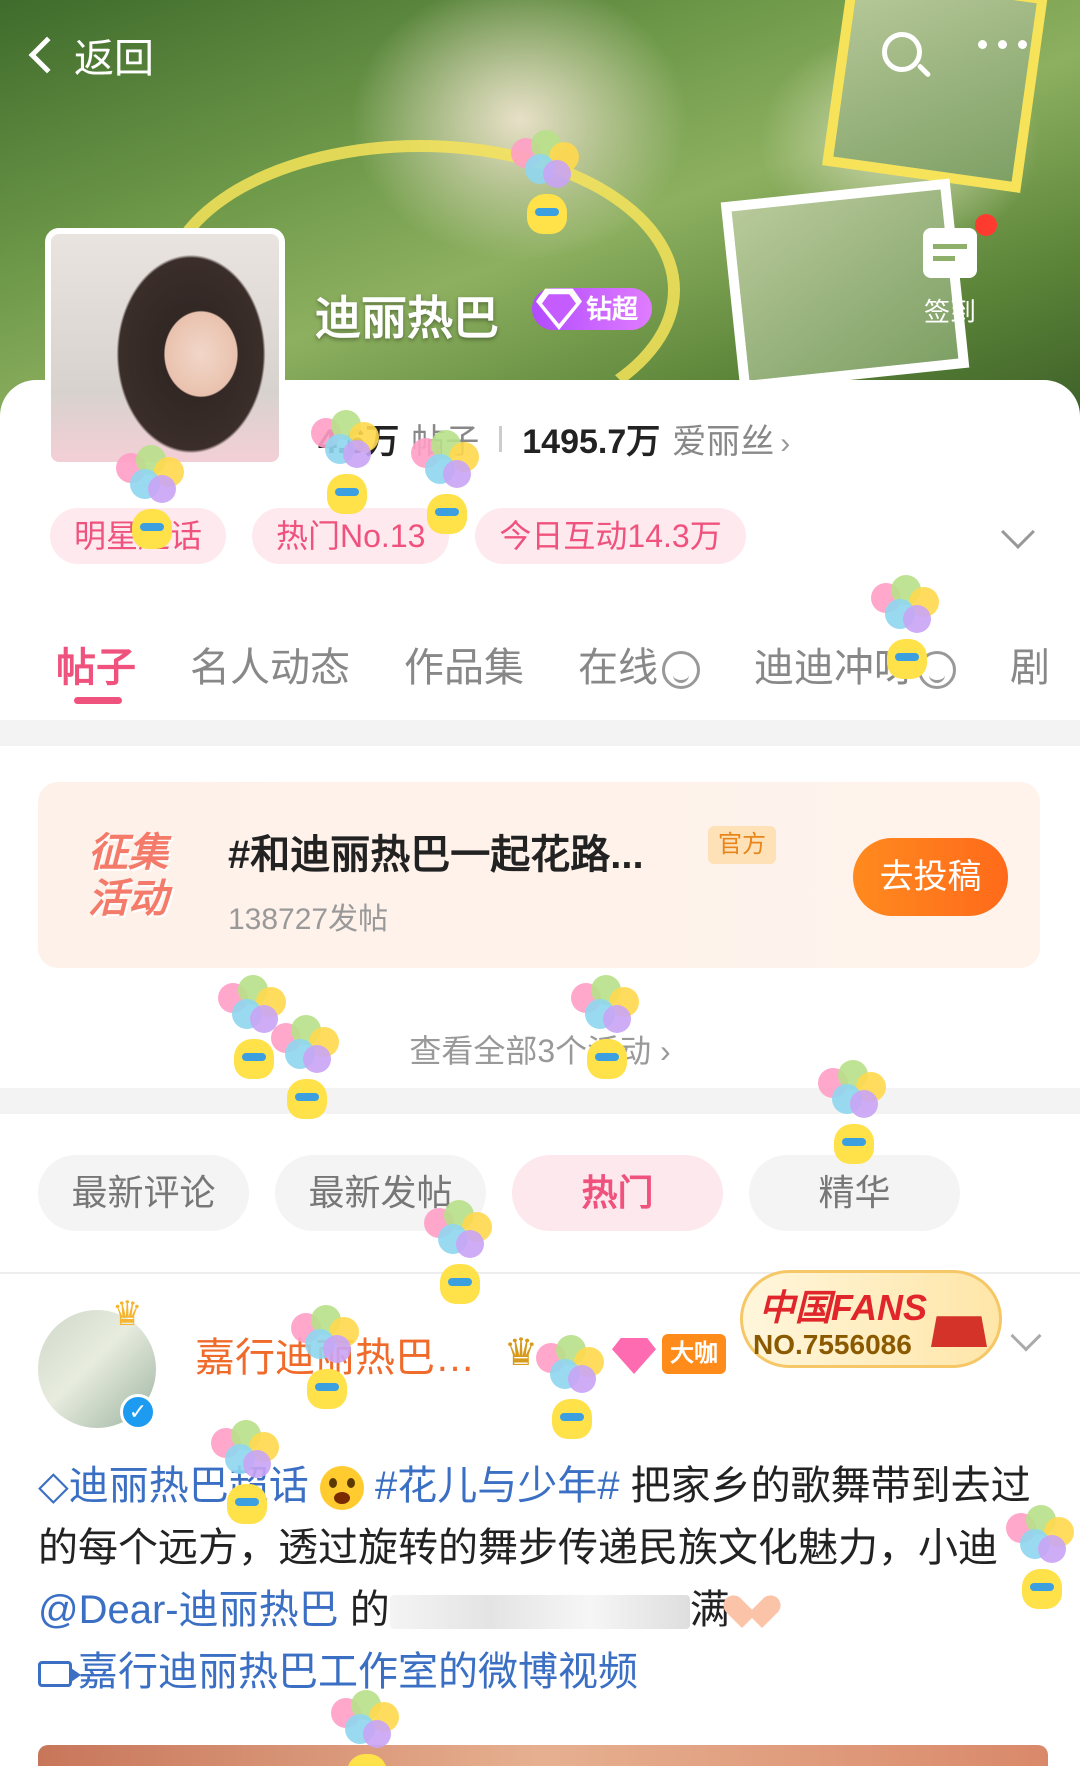  I want to click on level-badge: 大咖, so click(694, 1354).